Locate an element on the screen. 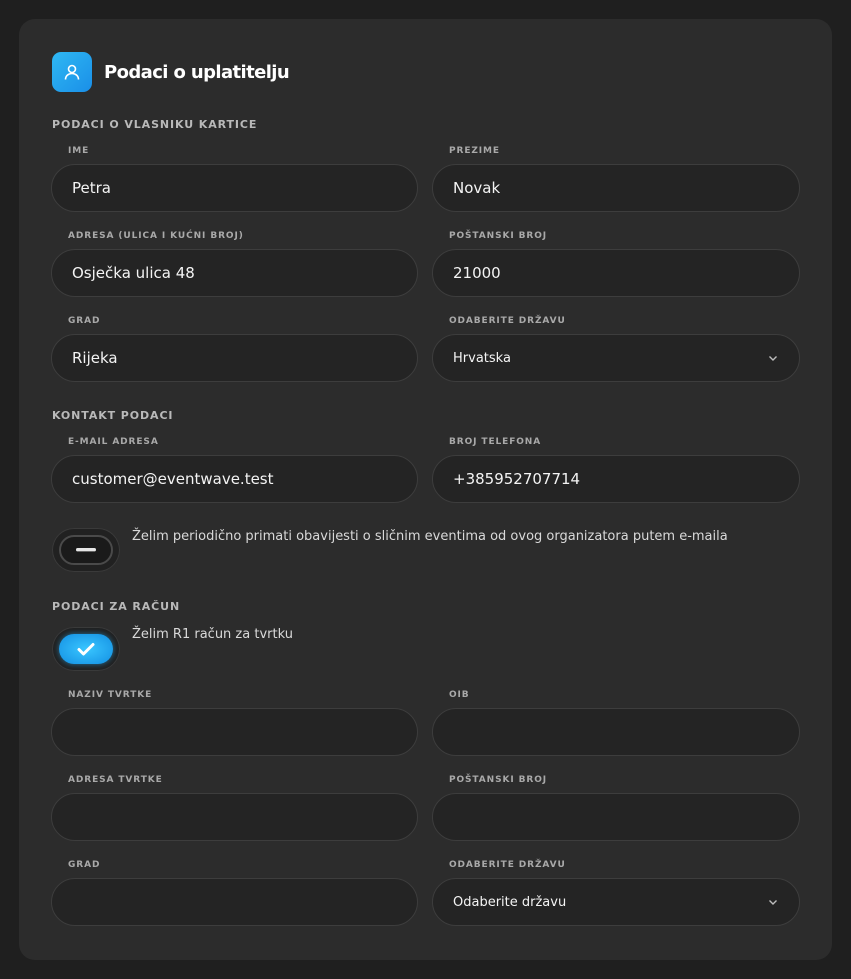  r1-text: Želim R1 račun za tvrtku is located at coordinates (212, 634).